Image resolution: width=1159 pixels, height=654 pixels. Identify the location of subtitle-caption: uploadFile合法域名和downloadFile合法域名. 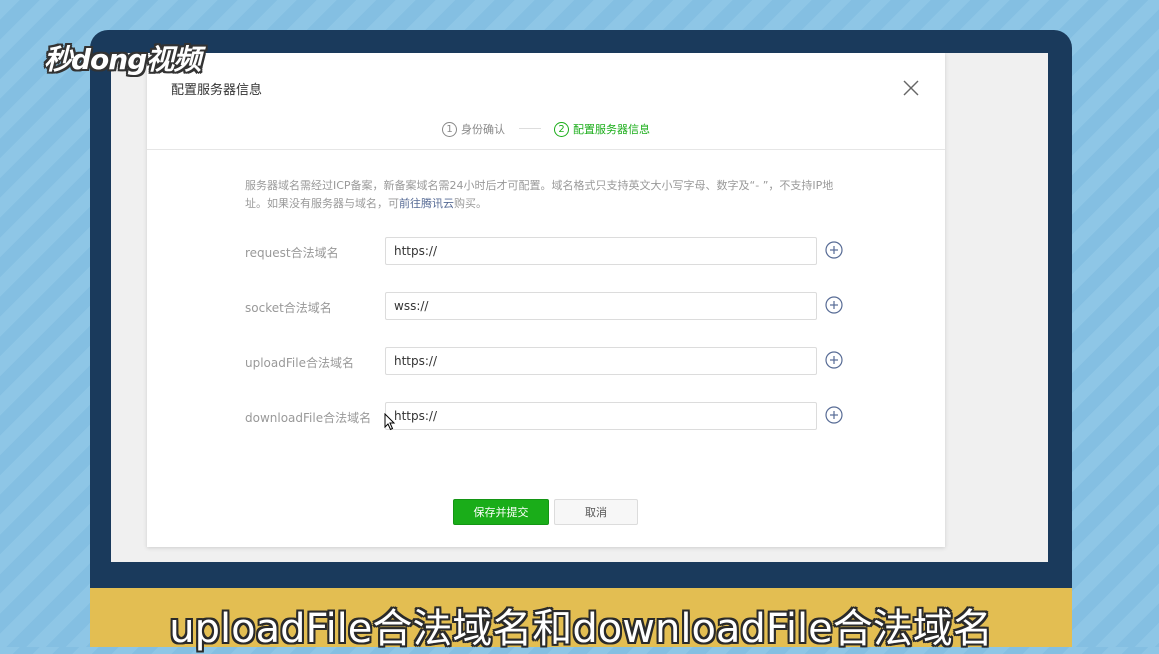
(581, 629).